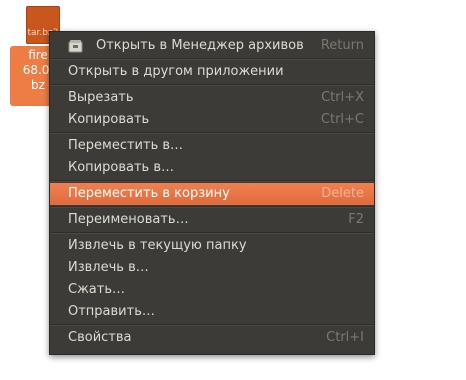 This screenshot has width=466, height=380. What do you see at coordinates (342, 45) in the screenshot?
I see `menu-item-shortcut: Return` at bounding box center [342, 45].